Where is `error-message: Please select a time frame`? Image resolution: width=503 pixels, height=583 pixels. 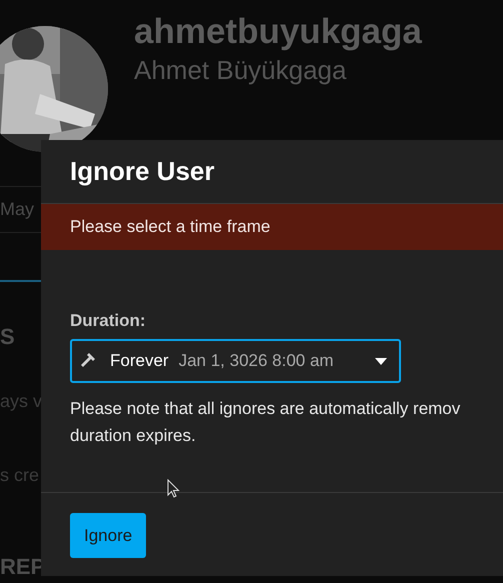
error-message: Please select a time frame is located at coordinates (170, 227).